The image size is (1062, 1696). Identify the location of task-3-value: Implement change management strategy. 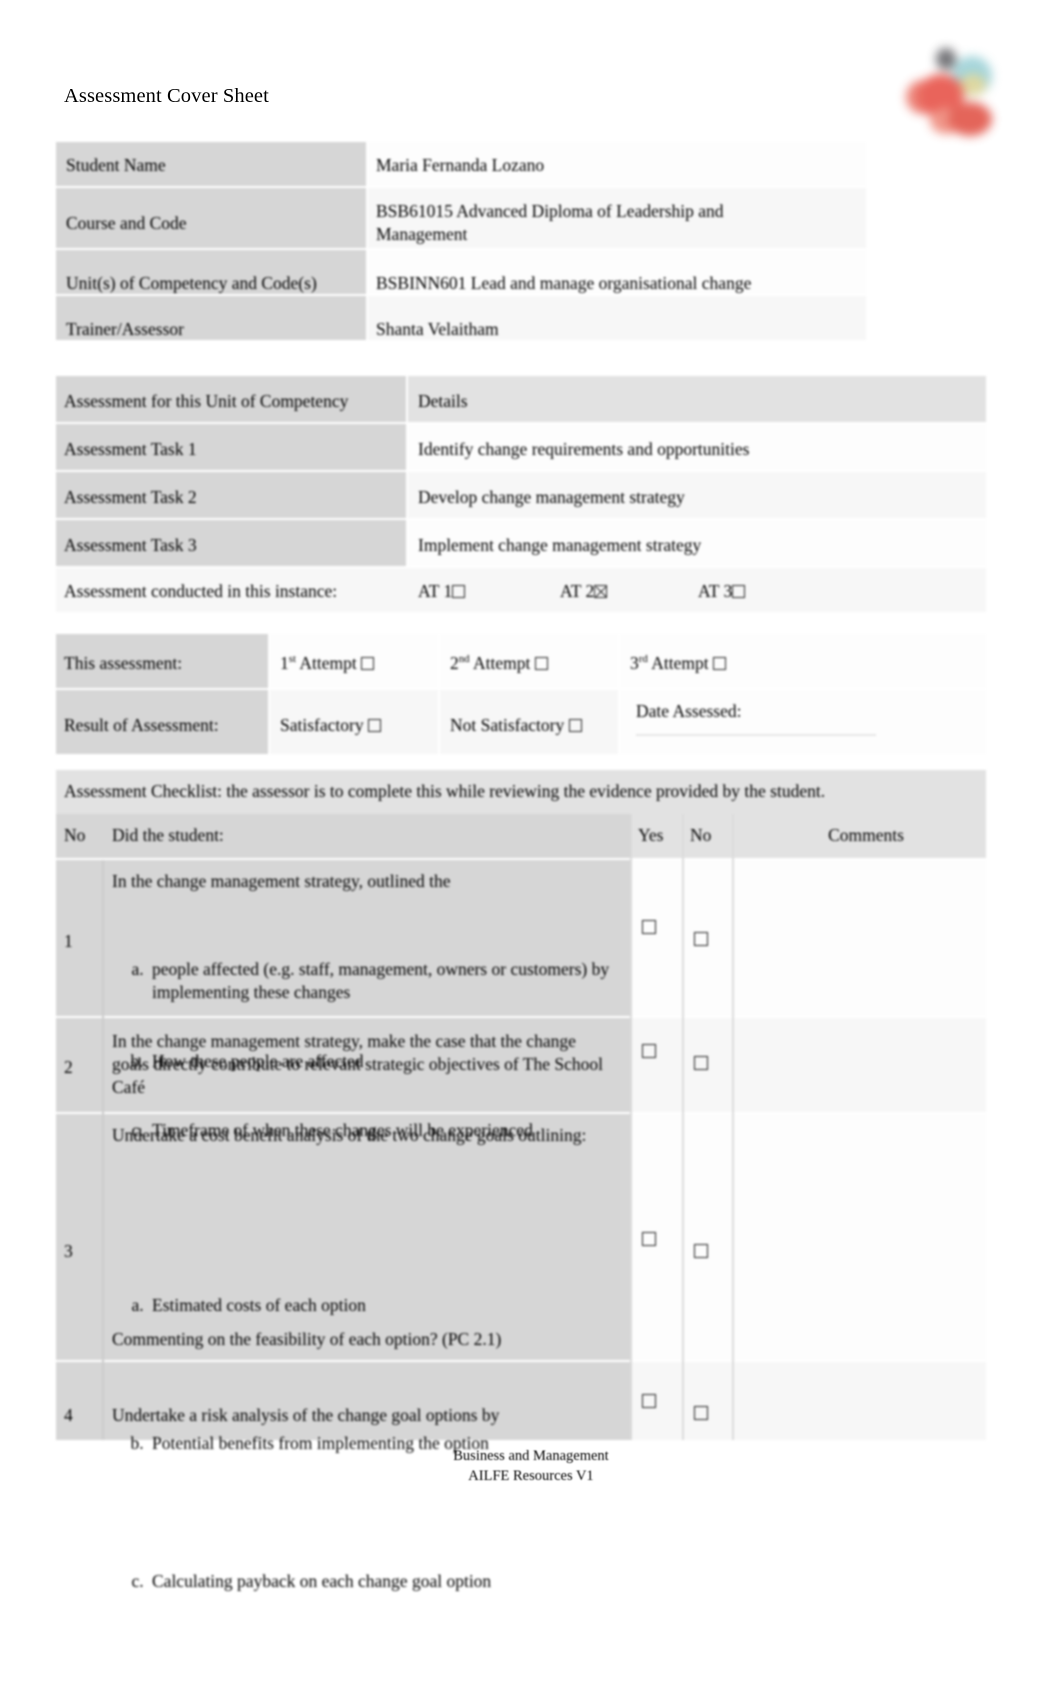
(560, 545).